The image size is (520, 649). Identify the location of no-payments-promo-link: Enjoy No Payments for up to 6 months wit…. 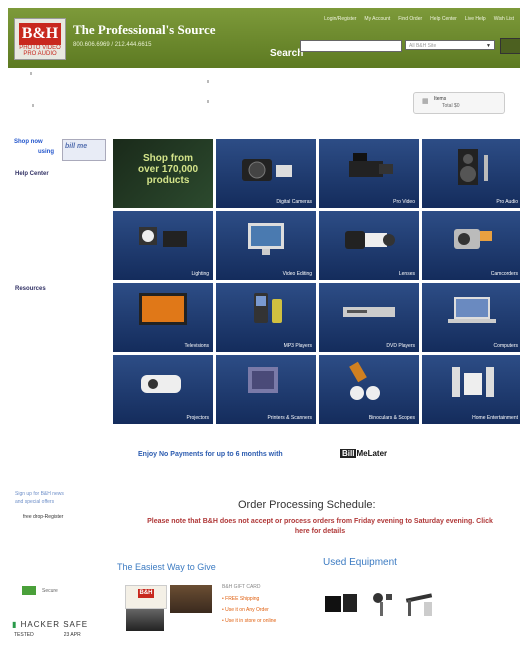
(210, 454).